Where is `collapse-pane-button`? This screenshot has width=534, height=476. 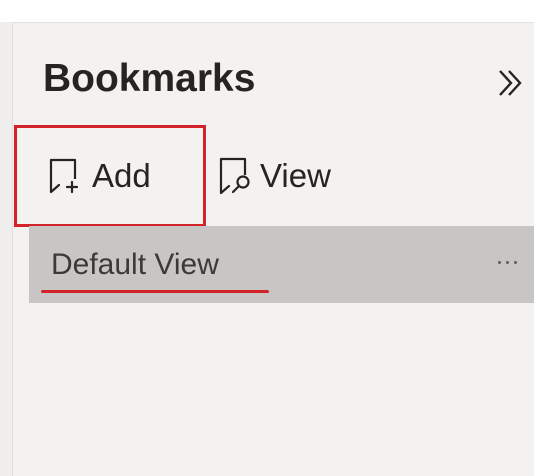 collapse-pane-button is located at coordinates (510, 83).